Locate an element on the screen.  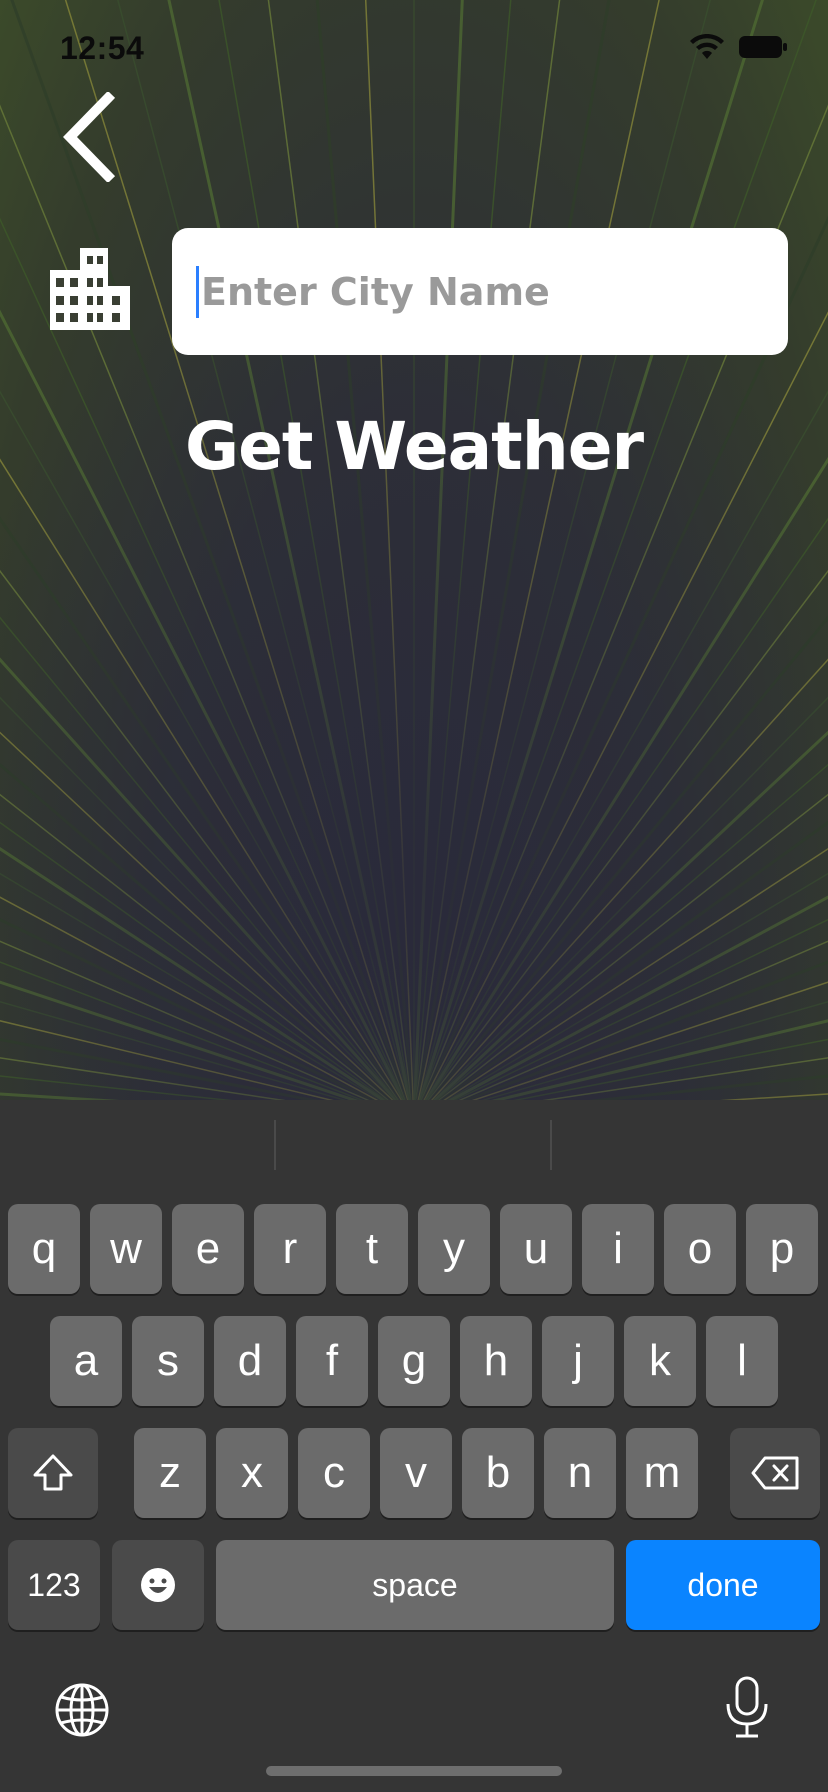
city-name-input is located at coordinates (481, 291).